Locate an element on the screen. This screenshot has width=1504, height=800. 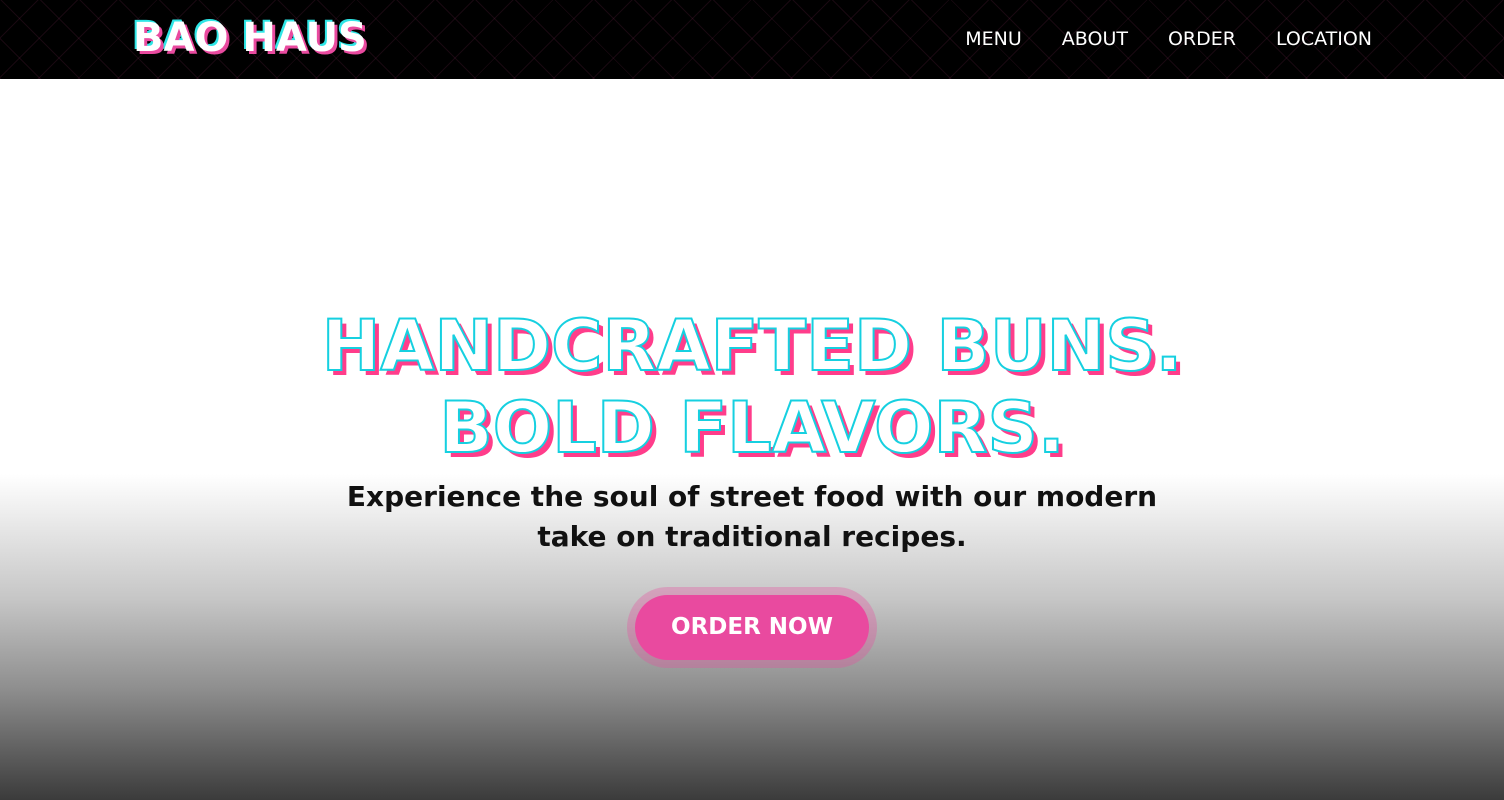
hero-headline-line-2: BOLD FLAVORS. is located at coordinates (751, 428).